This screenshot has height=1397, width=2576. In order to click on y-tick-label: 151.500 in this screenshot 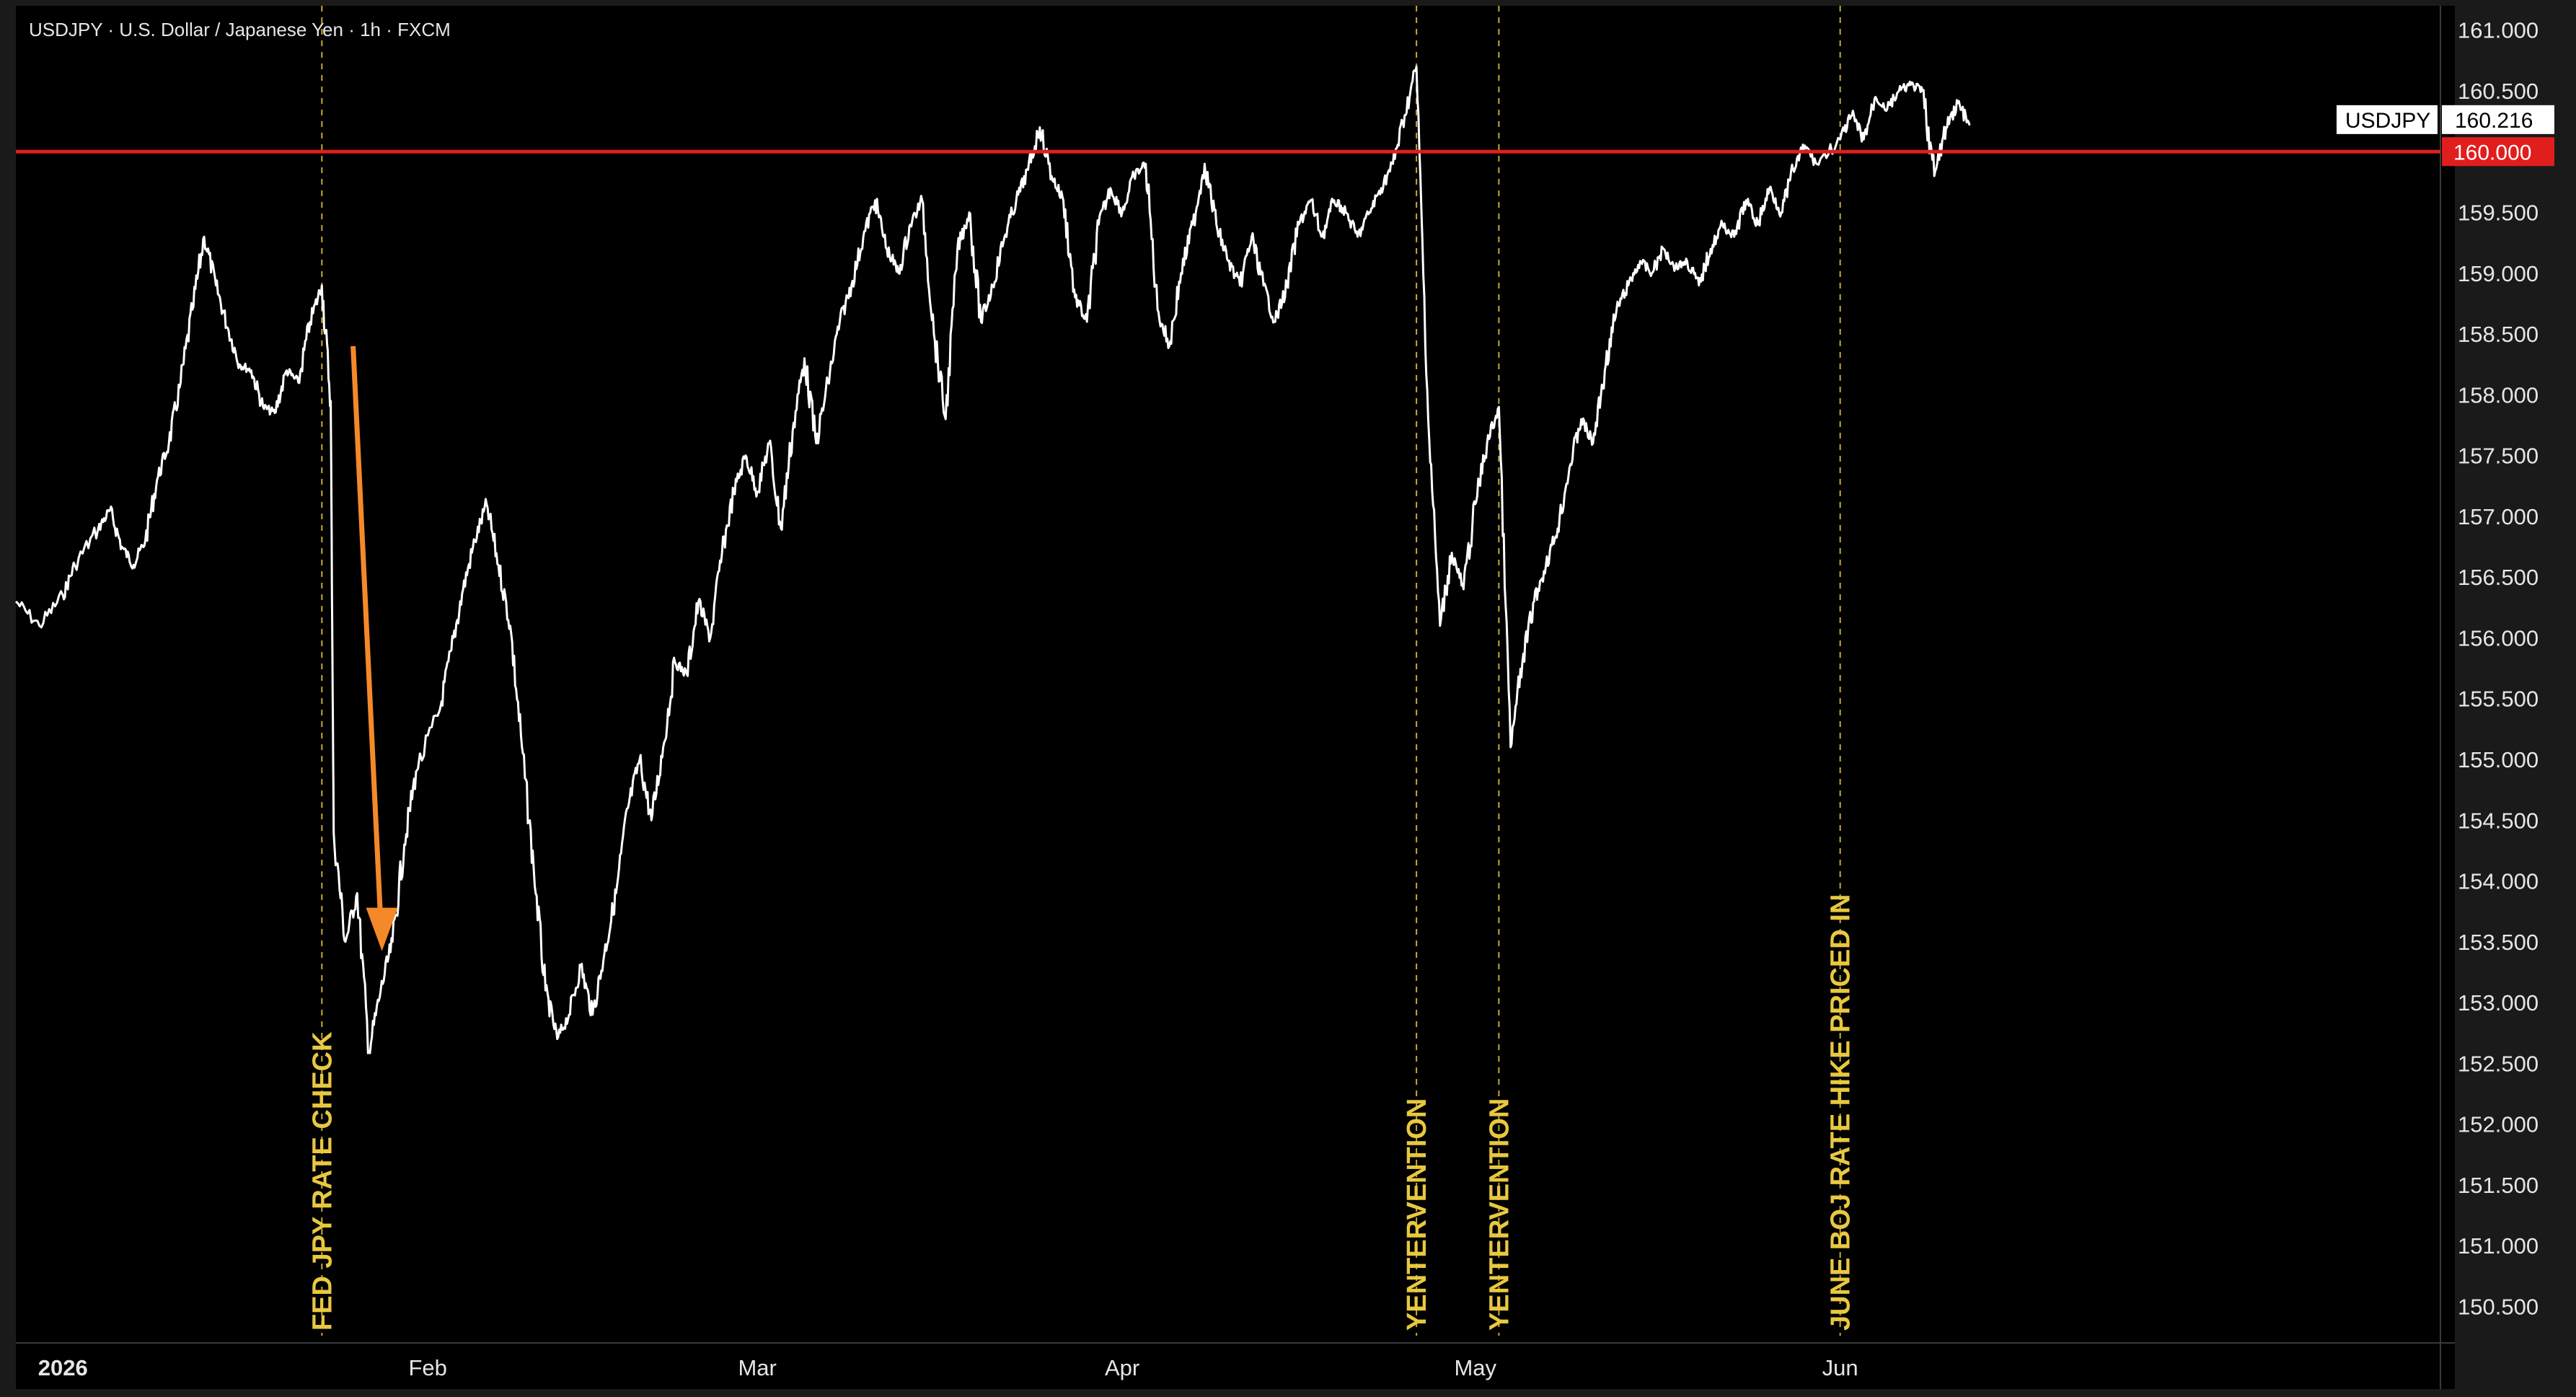, I will do `click(2498, 1185)`.